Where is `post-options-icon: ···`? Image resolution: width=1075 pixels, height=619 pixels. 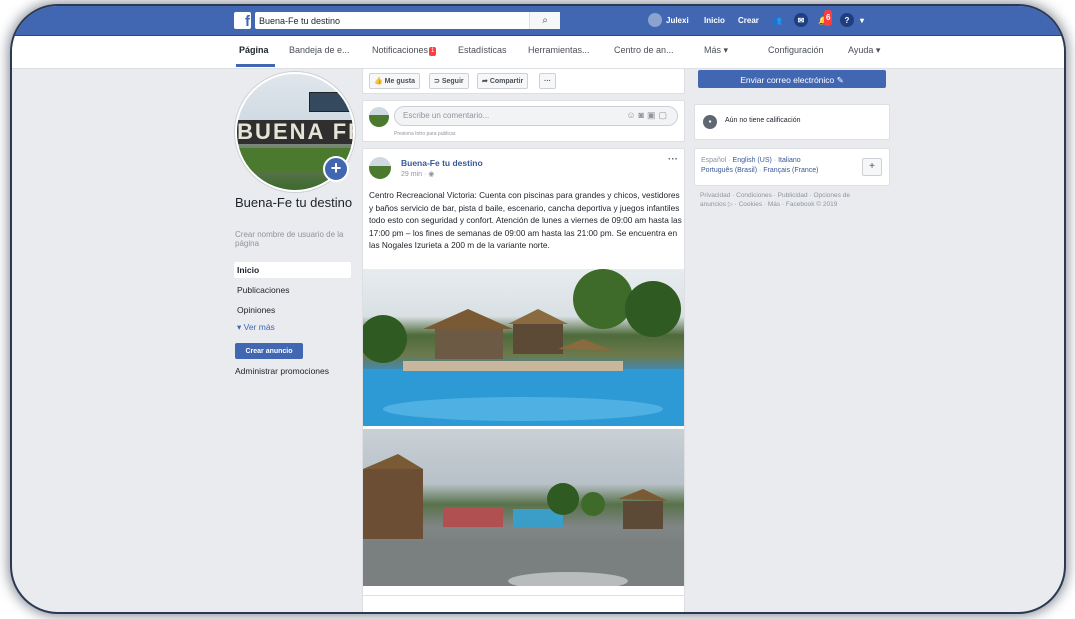 post-options-icon: ··· is located at coordinates (673, 159).